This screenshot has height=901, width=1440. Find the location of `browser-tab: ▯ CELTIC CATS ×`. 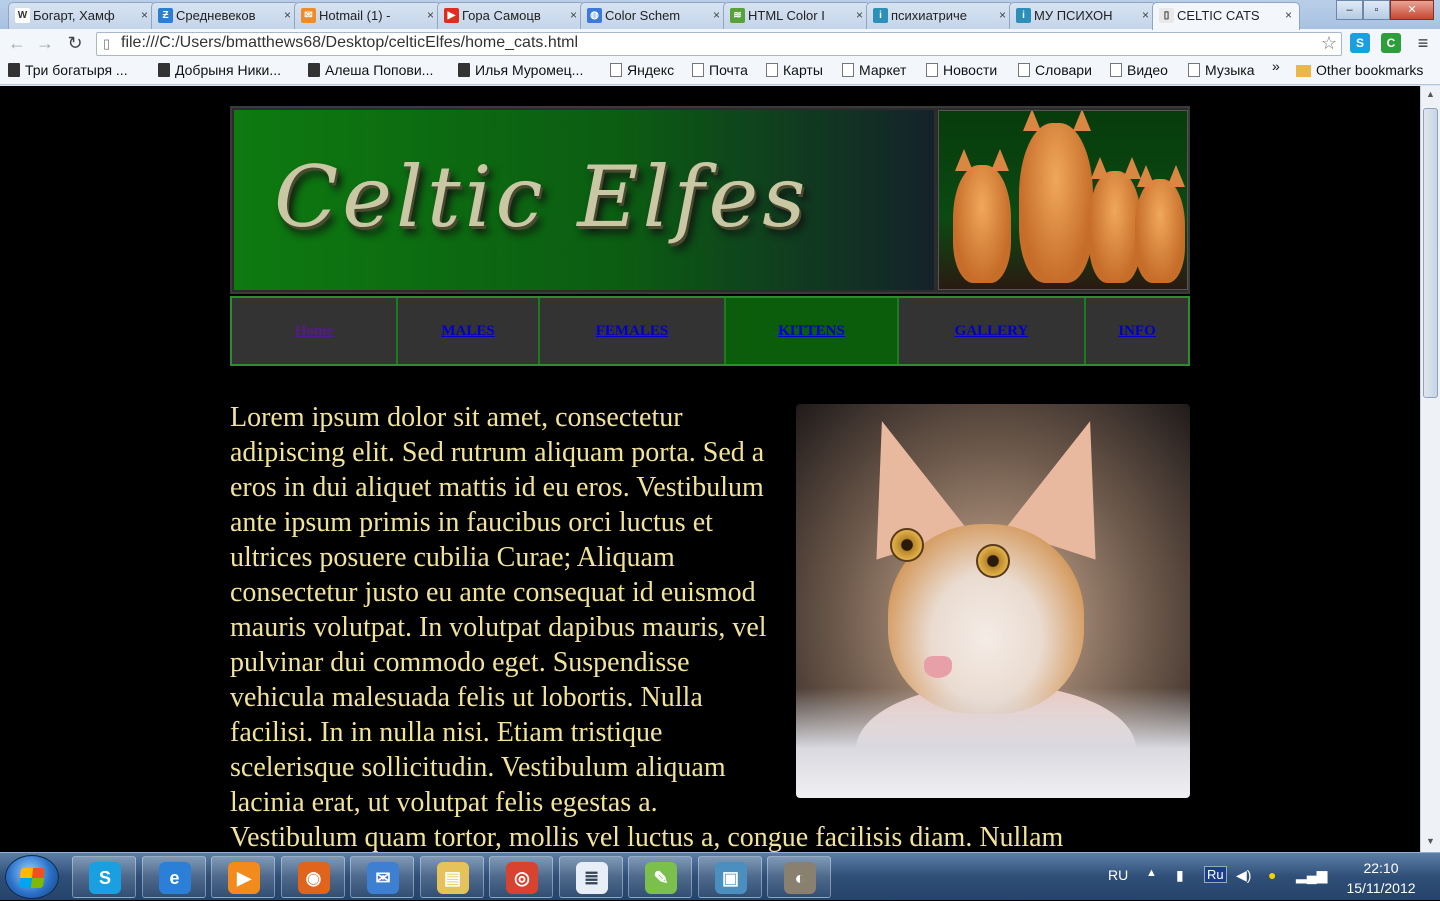

browser-tab: ▯ CELTIC CATS × is located at coordinates (1226, 16).